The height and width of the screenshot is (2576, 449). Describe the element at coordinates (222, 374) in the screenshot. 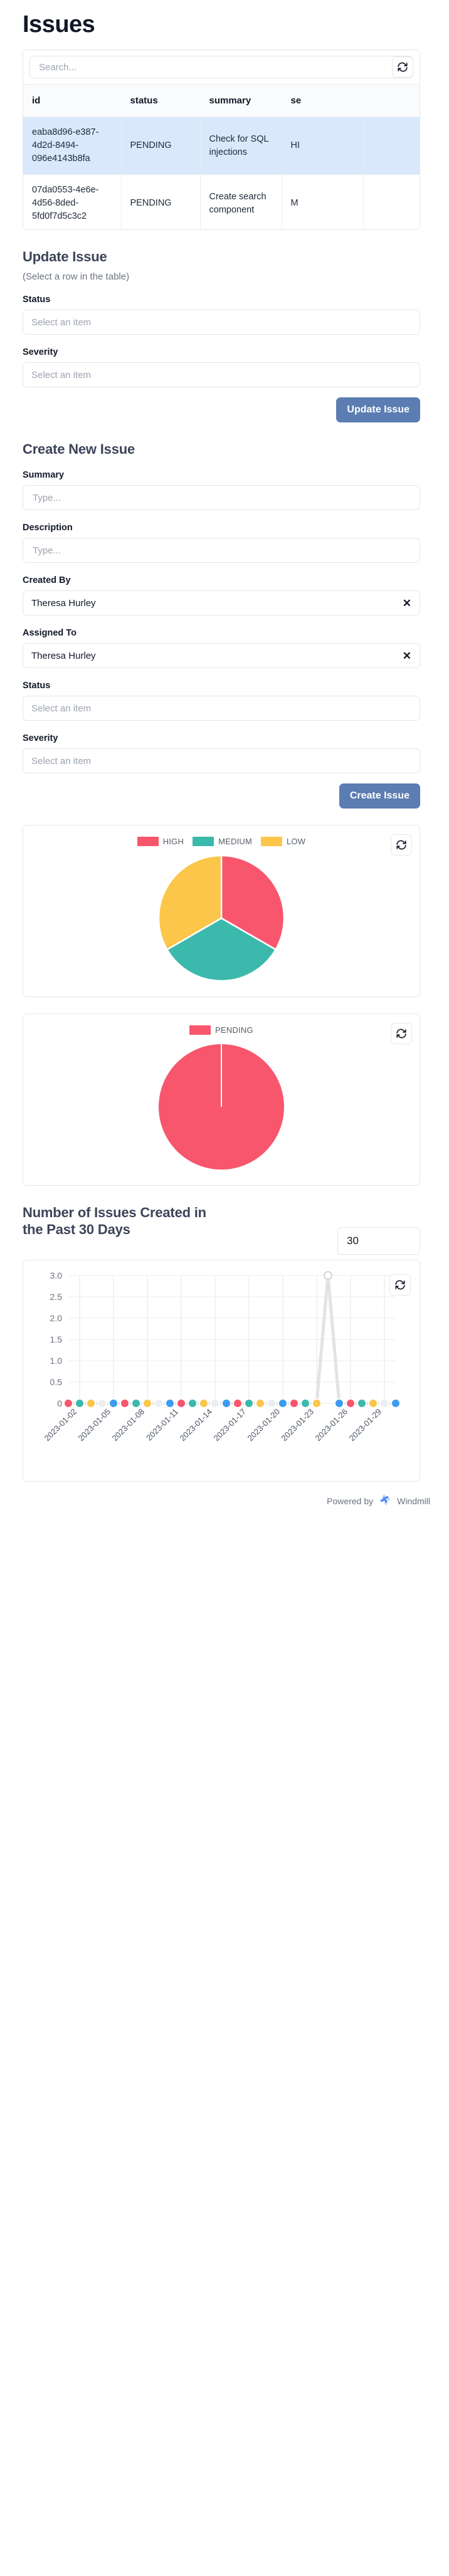

I see `update-severity-select: Select an item` at that location.